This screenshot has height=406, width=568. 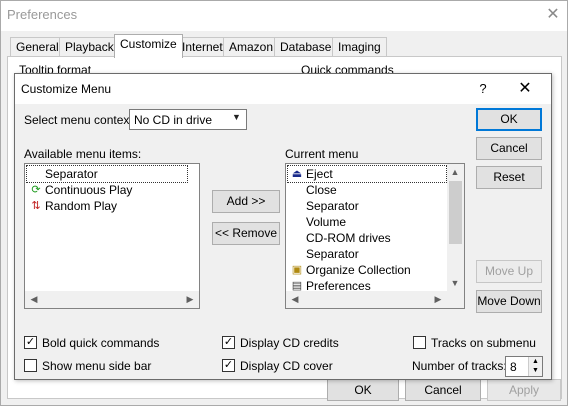 I want to click on tracks-on-submenu-label: Tracks on submenu, so click(x=483, y=343).